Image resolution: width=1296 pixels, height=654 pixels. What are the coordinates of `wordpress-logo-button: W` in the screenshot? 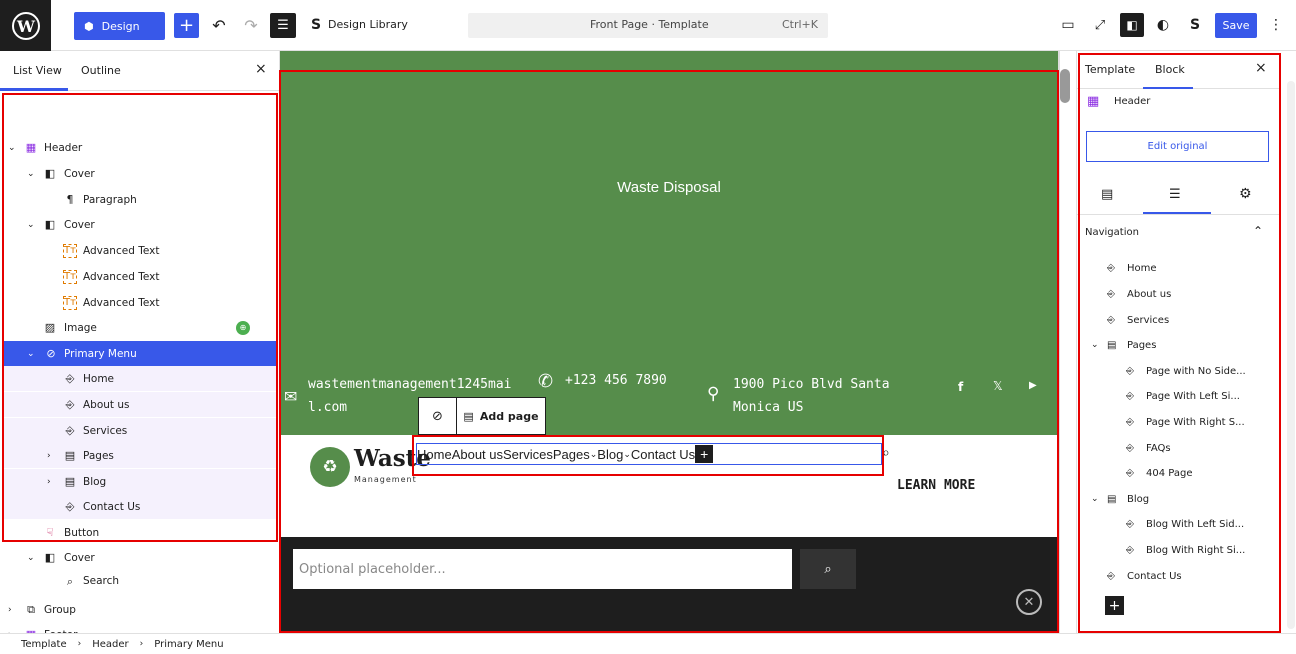 It's located at (25, 25).